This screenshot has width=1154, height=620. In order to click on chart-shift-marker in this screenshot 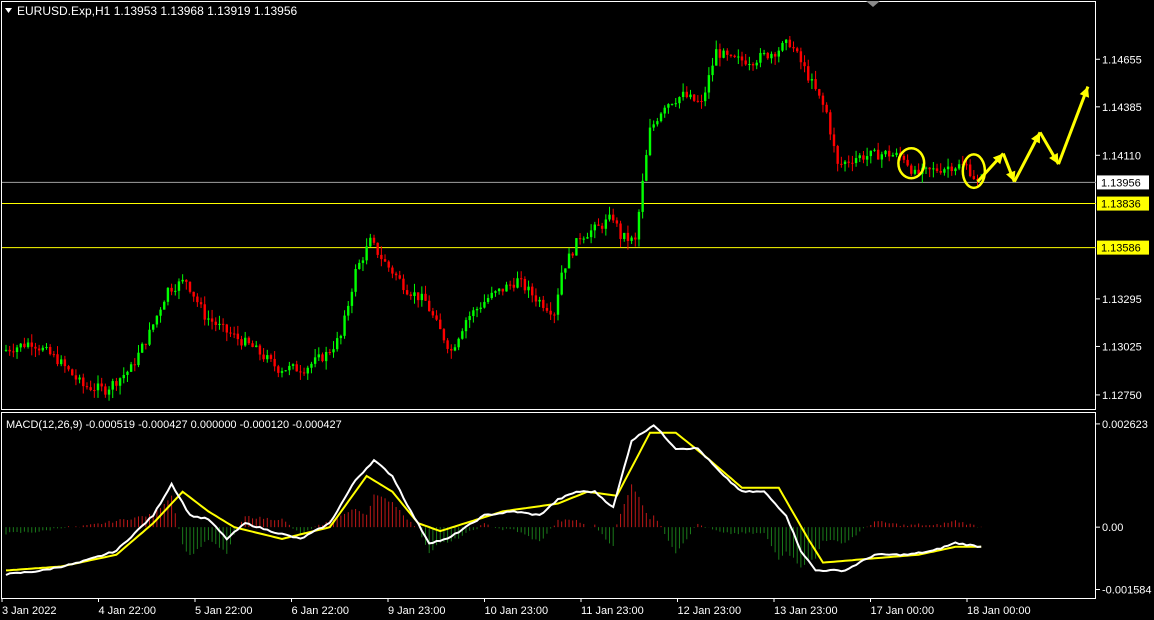, I will do `click(873, 4)`.